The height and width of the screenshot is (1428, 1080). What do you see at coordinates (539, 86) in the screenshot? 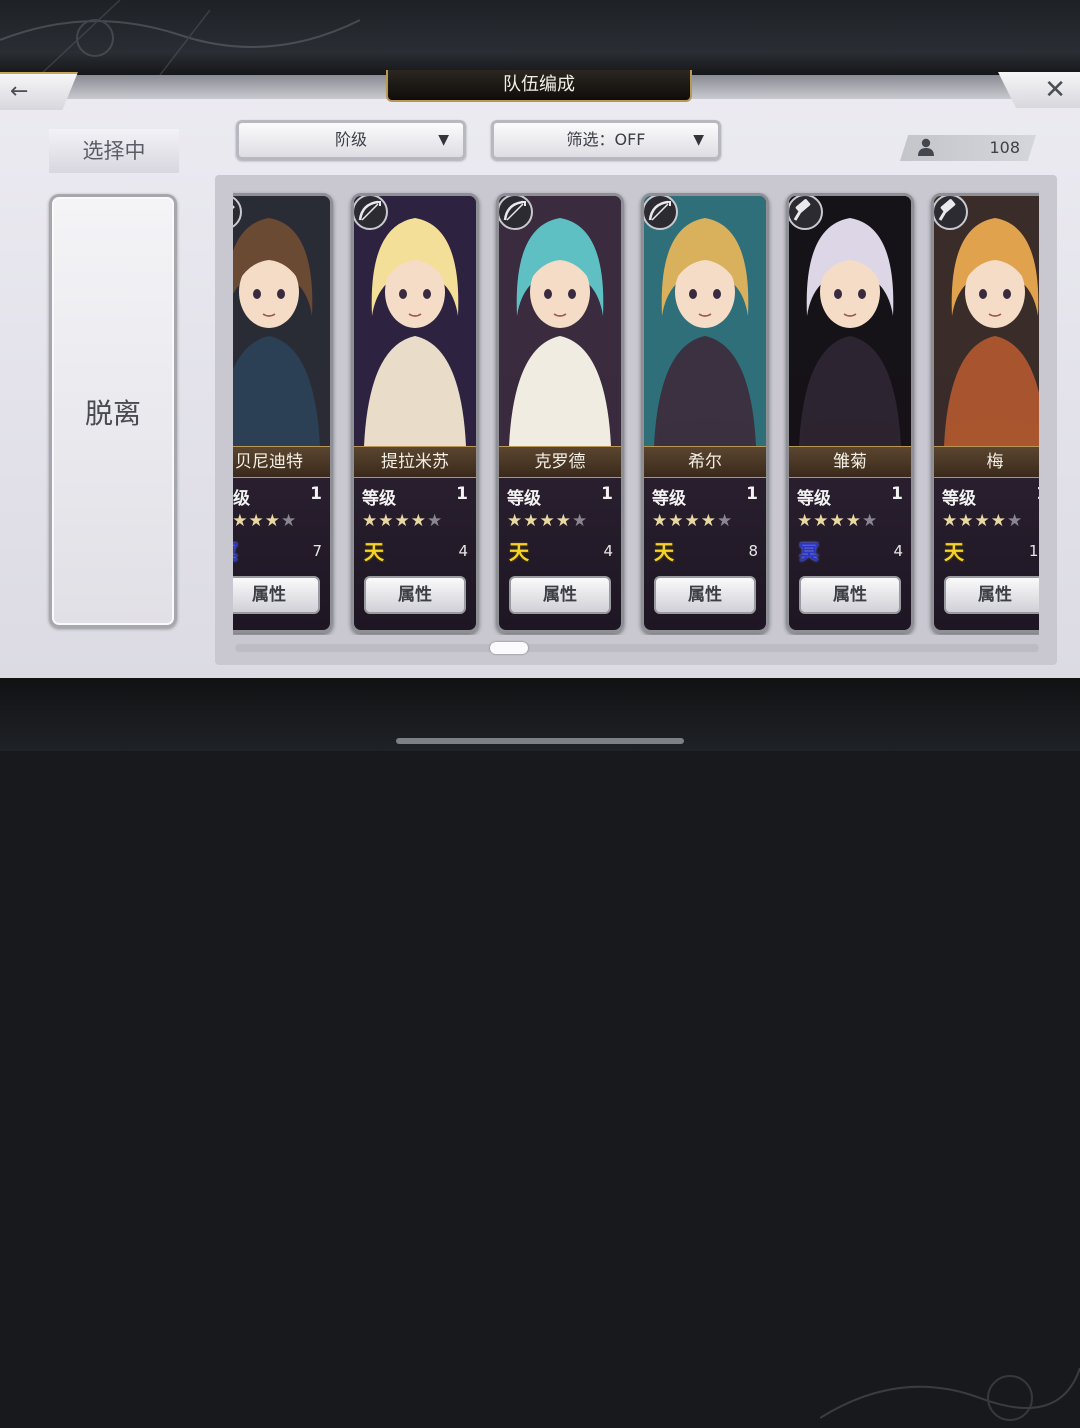
I see `page-title: 队伍编成` at bounding box center [539, 86].